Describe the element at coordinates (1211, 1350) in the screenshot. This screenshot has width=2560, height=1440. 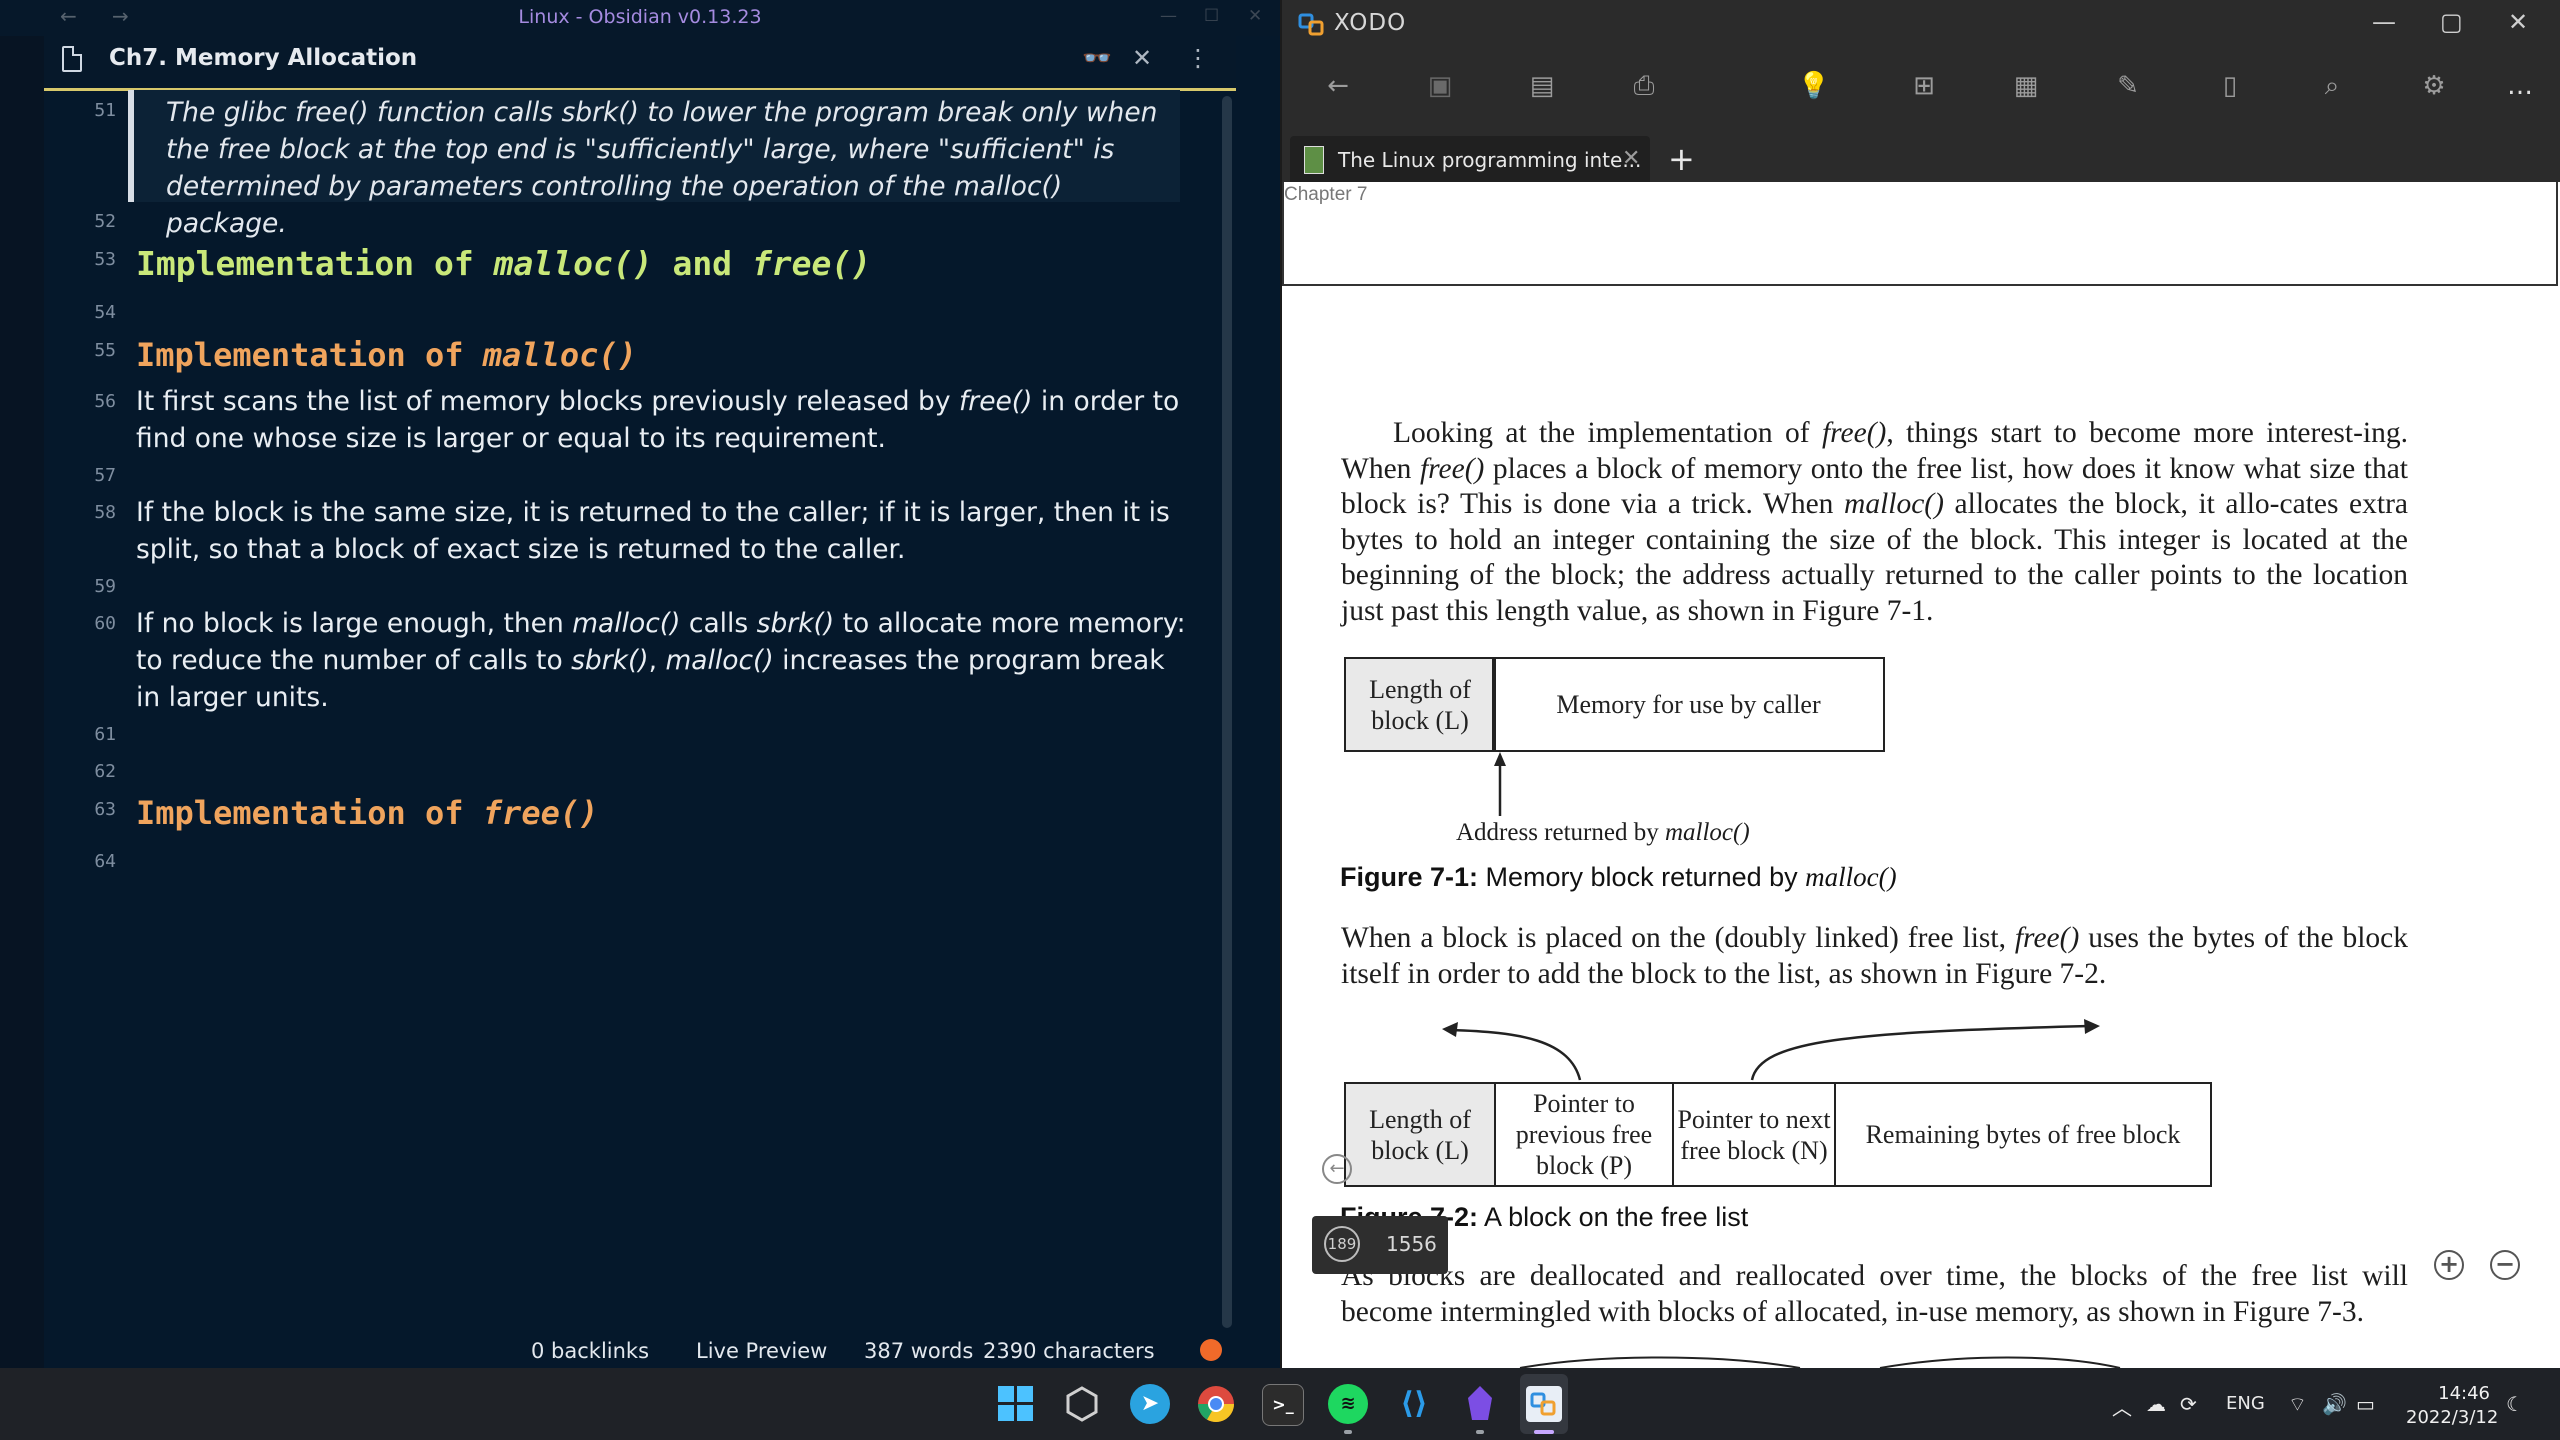
I see `sync-status-icon` at that location.